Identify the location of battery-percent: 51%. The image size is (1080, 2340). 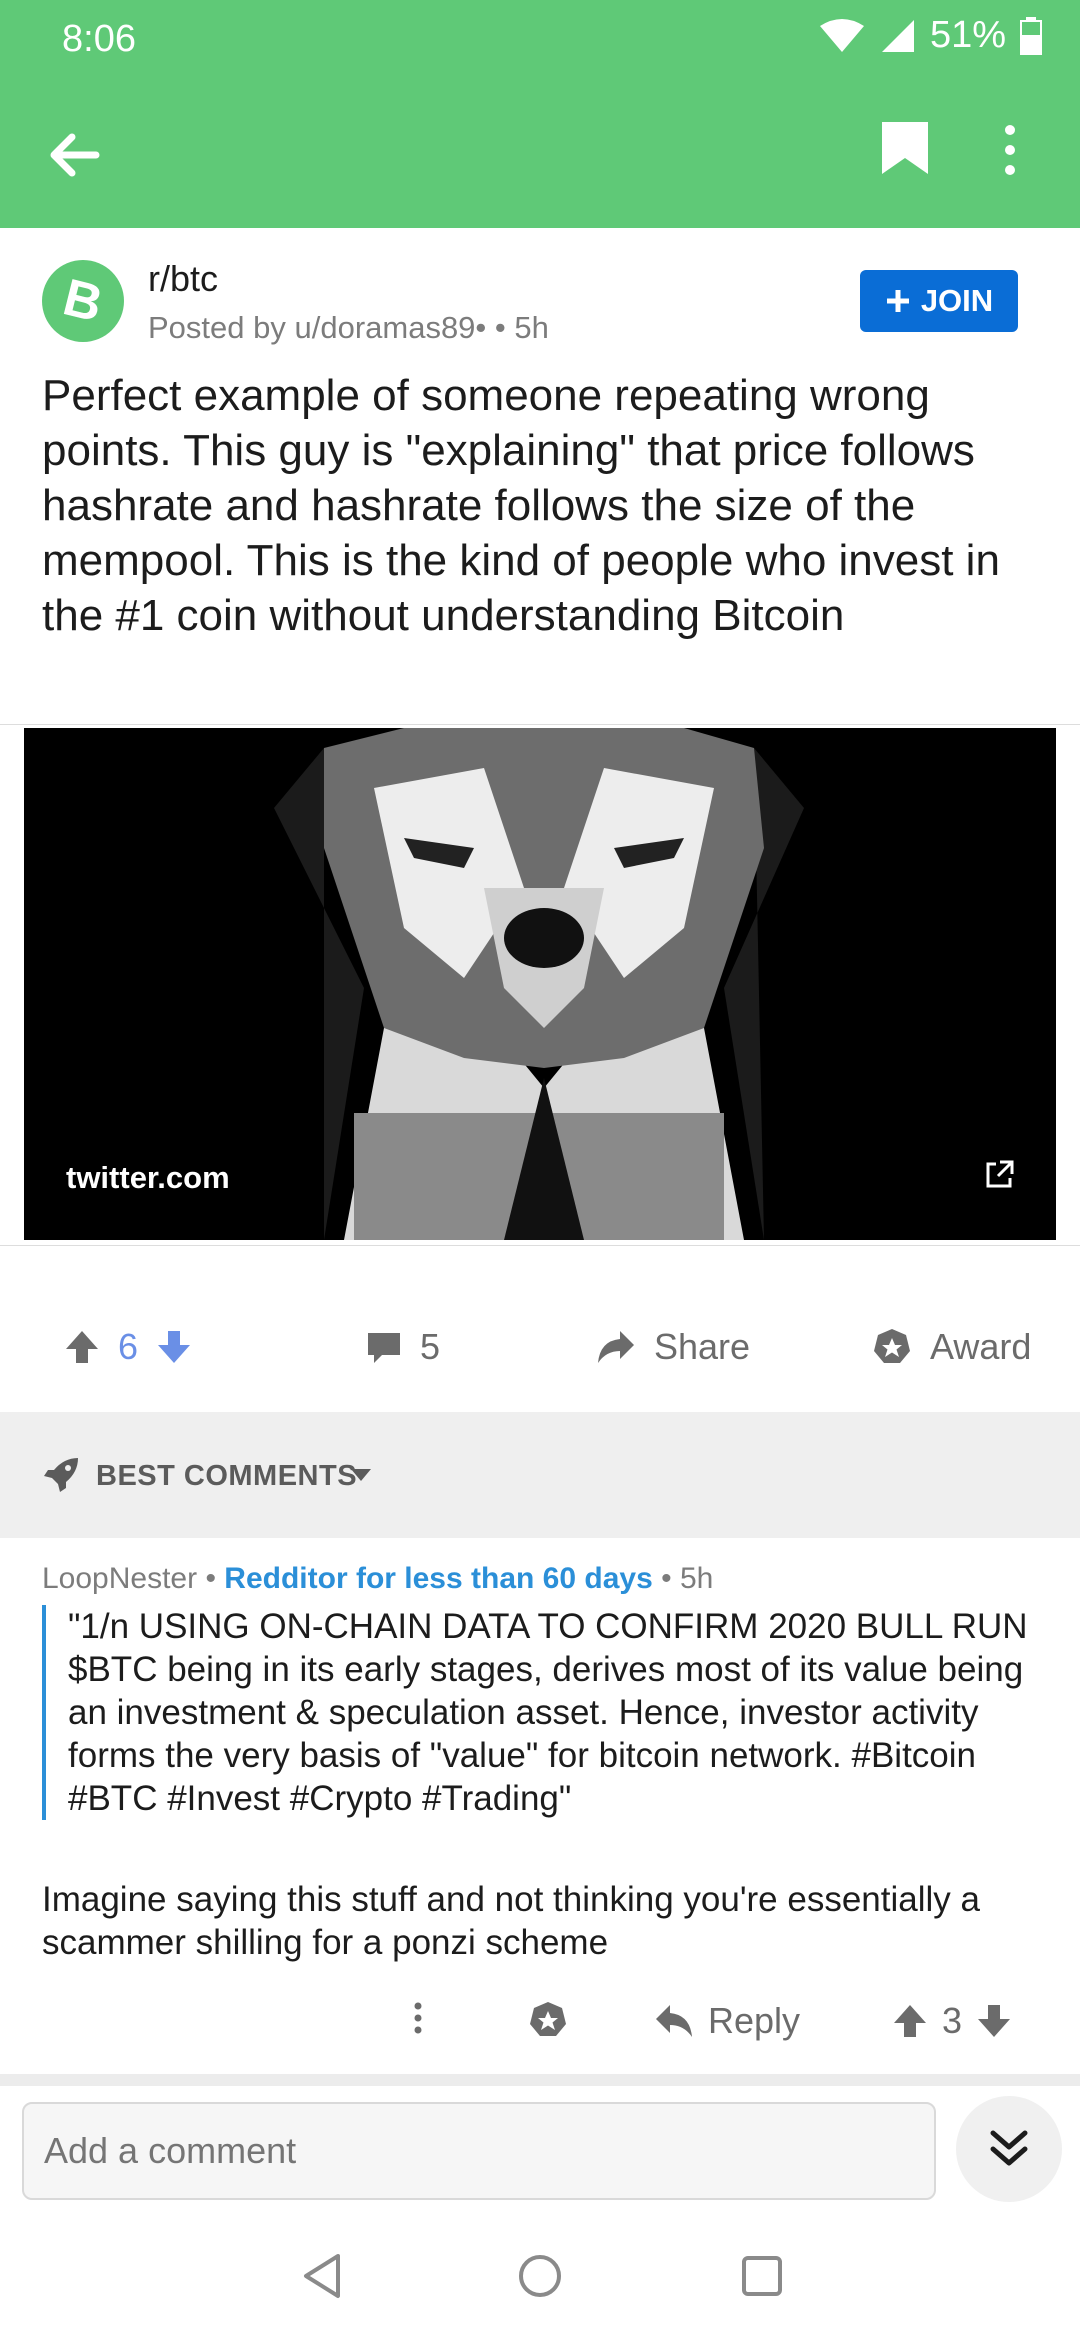
(967, 35).